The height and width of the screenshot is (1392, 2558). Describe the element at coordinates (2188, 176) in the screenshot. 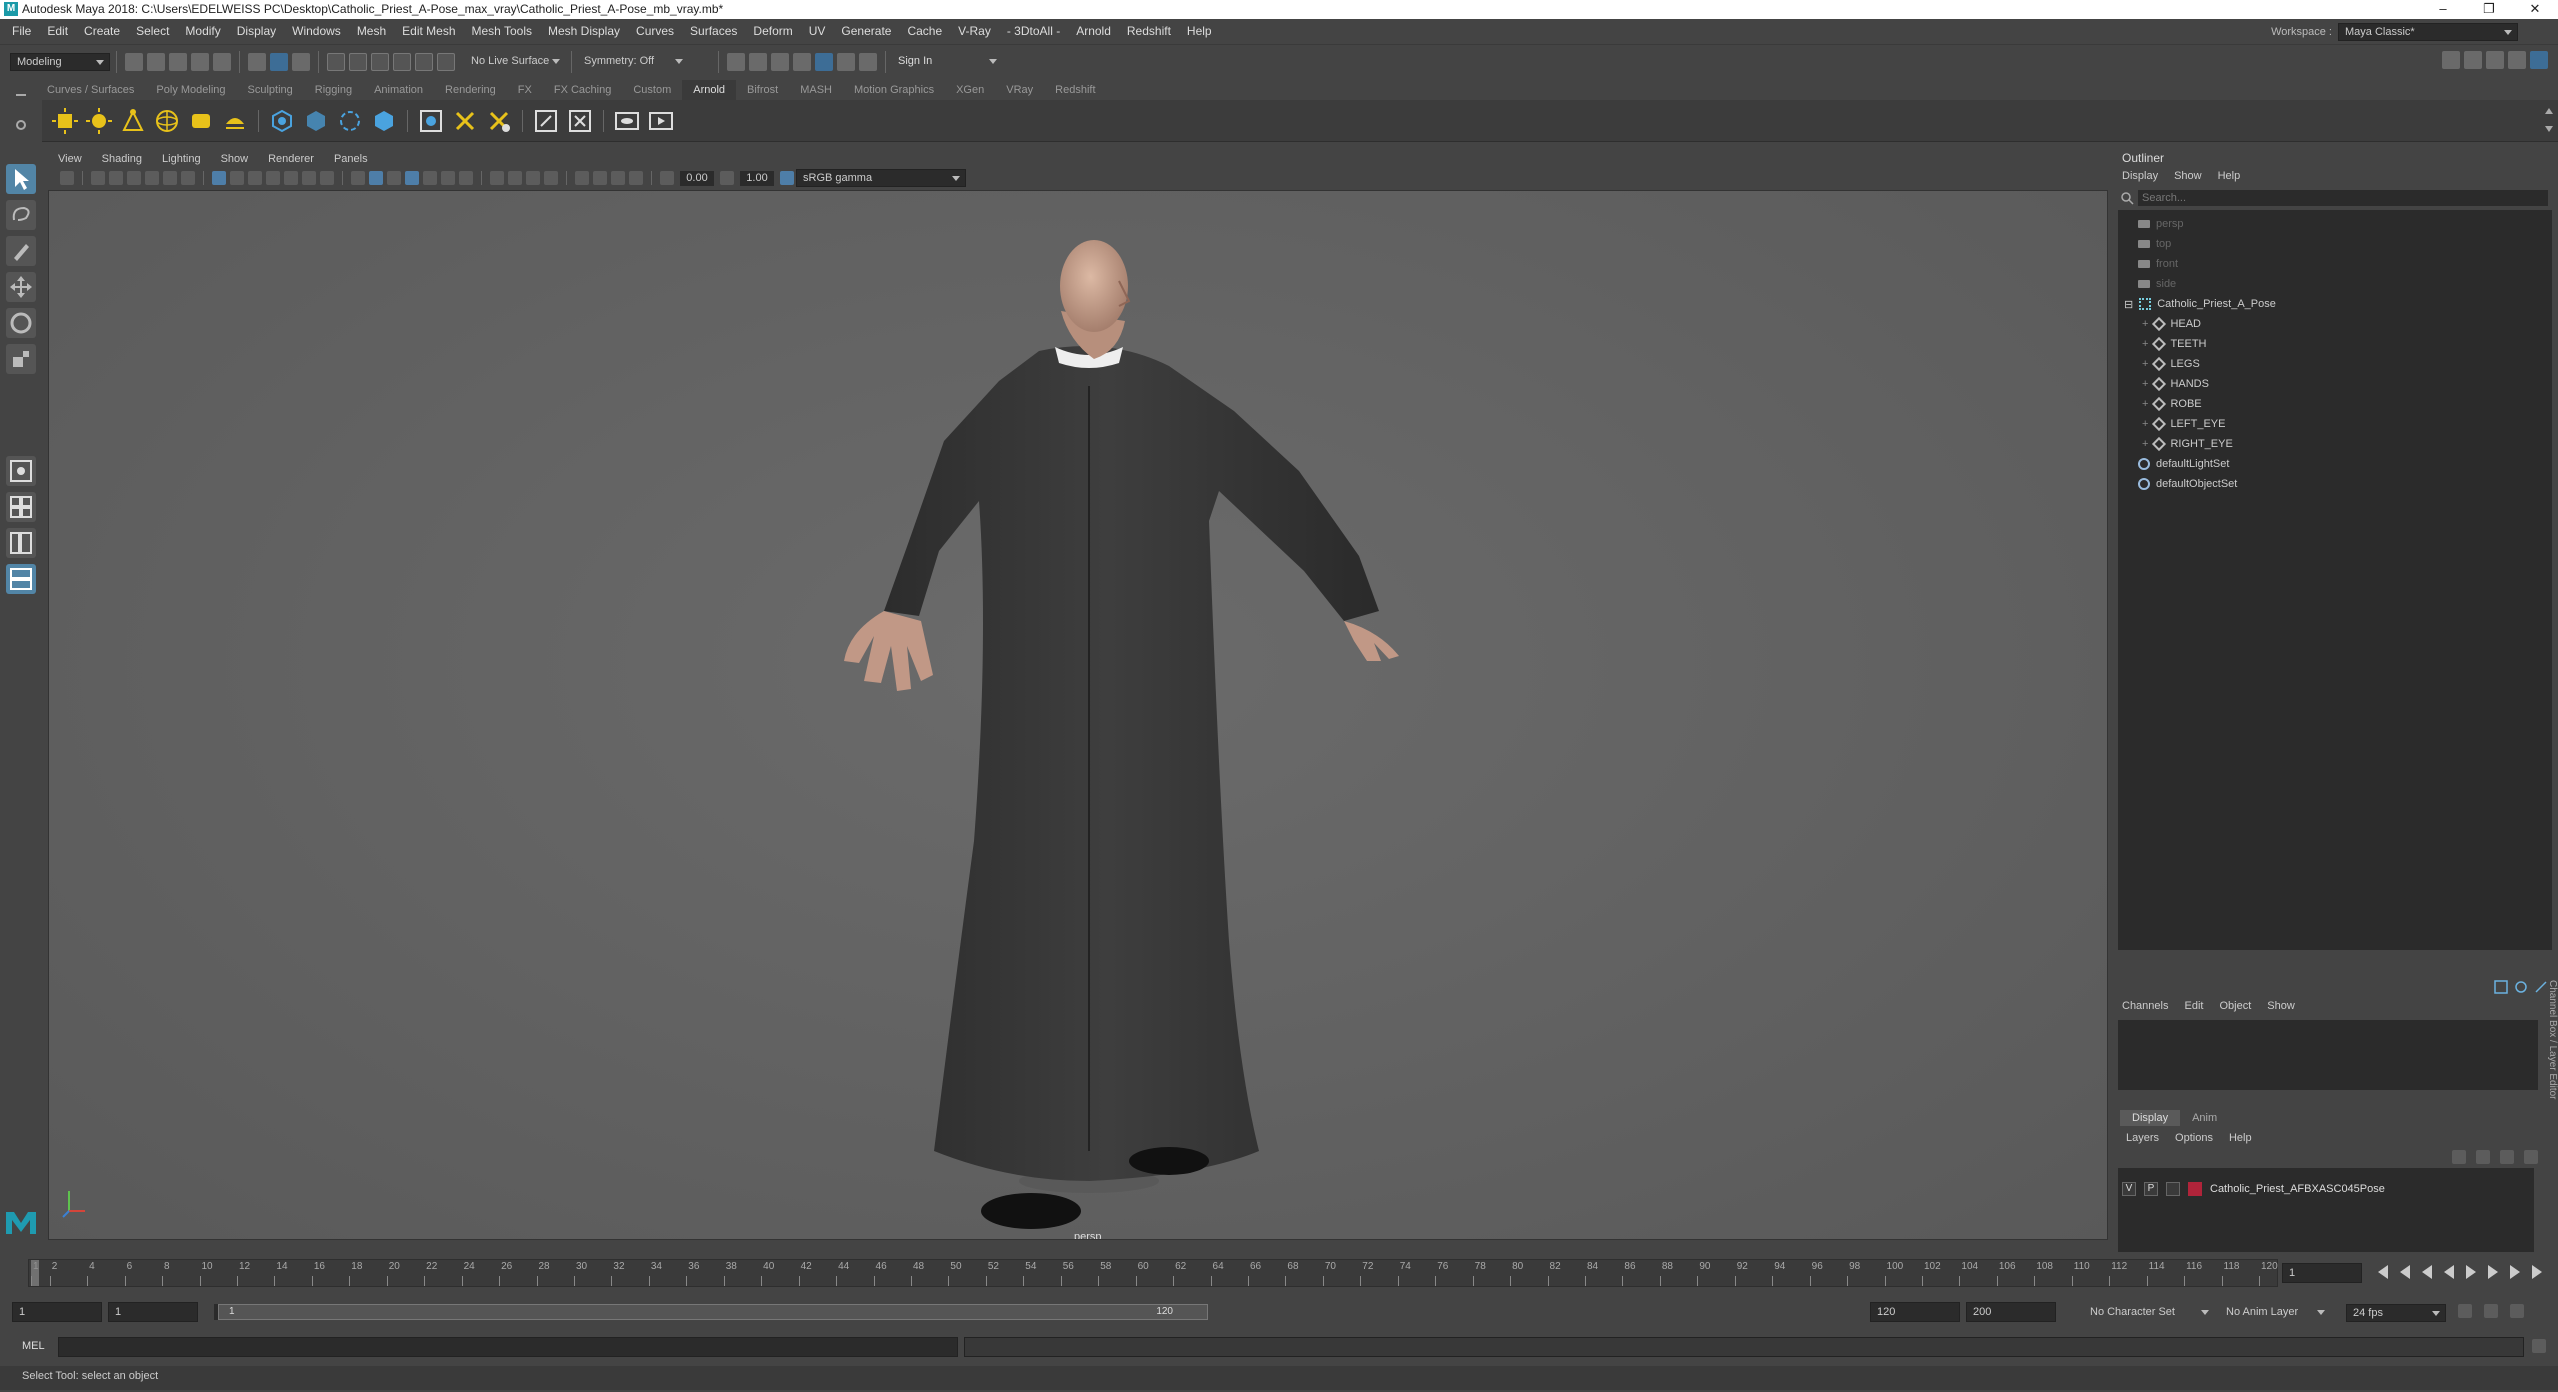

I see `outliner-menu-item: Show` at that location.